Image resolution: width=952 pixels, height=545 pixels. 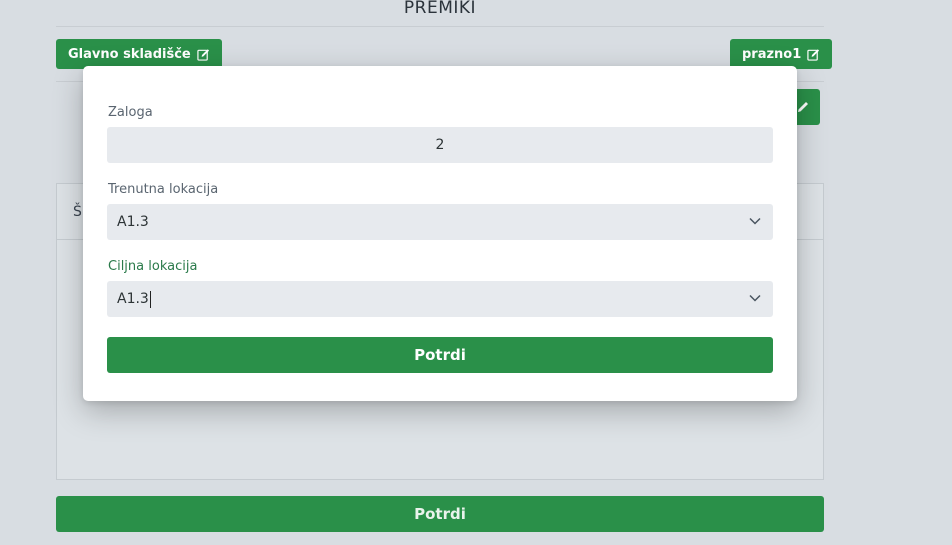 I want to click on target-warehouse-label: prazno1, so click(x=772, y=54).